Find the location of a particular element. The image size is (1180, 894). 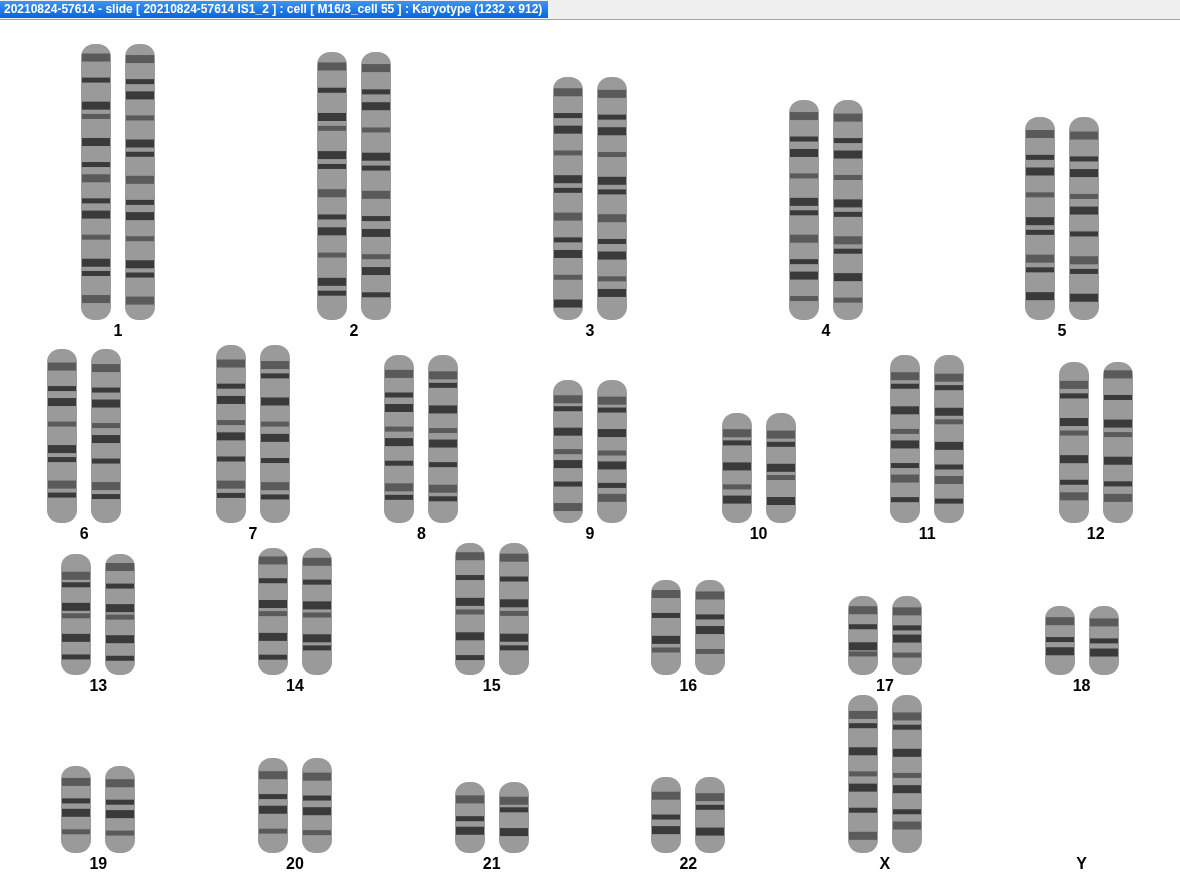

chromosome-number: 11 is located at coordinates (927, 534).